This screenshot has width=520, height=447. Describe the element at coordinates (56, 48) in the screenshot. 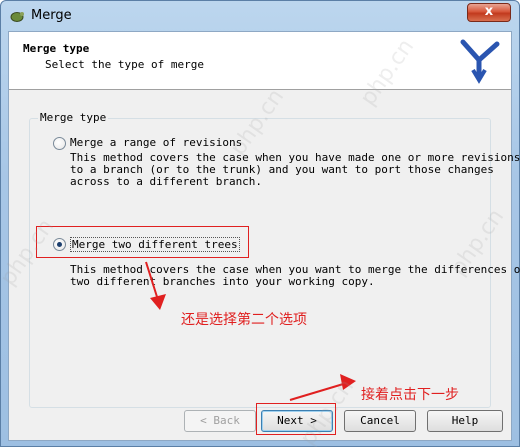

I see `page-title: Merge type` at that location.